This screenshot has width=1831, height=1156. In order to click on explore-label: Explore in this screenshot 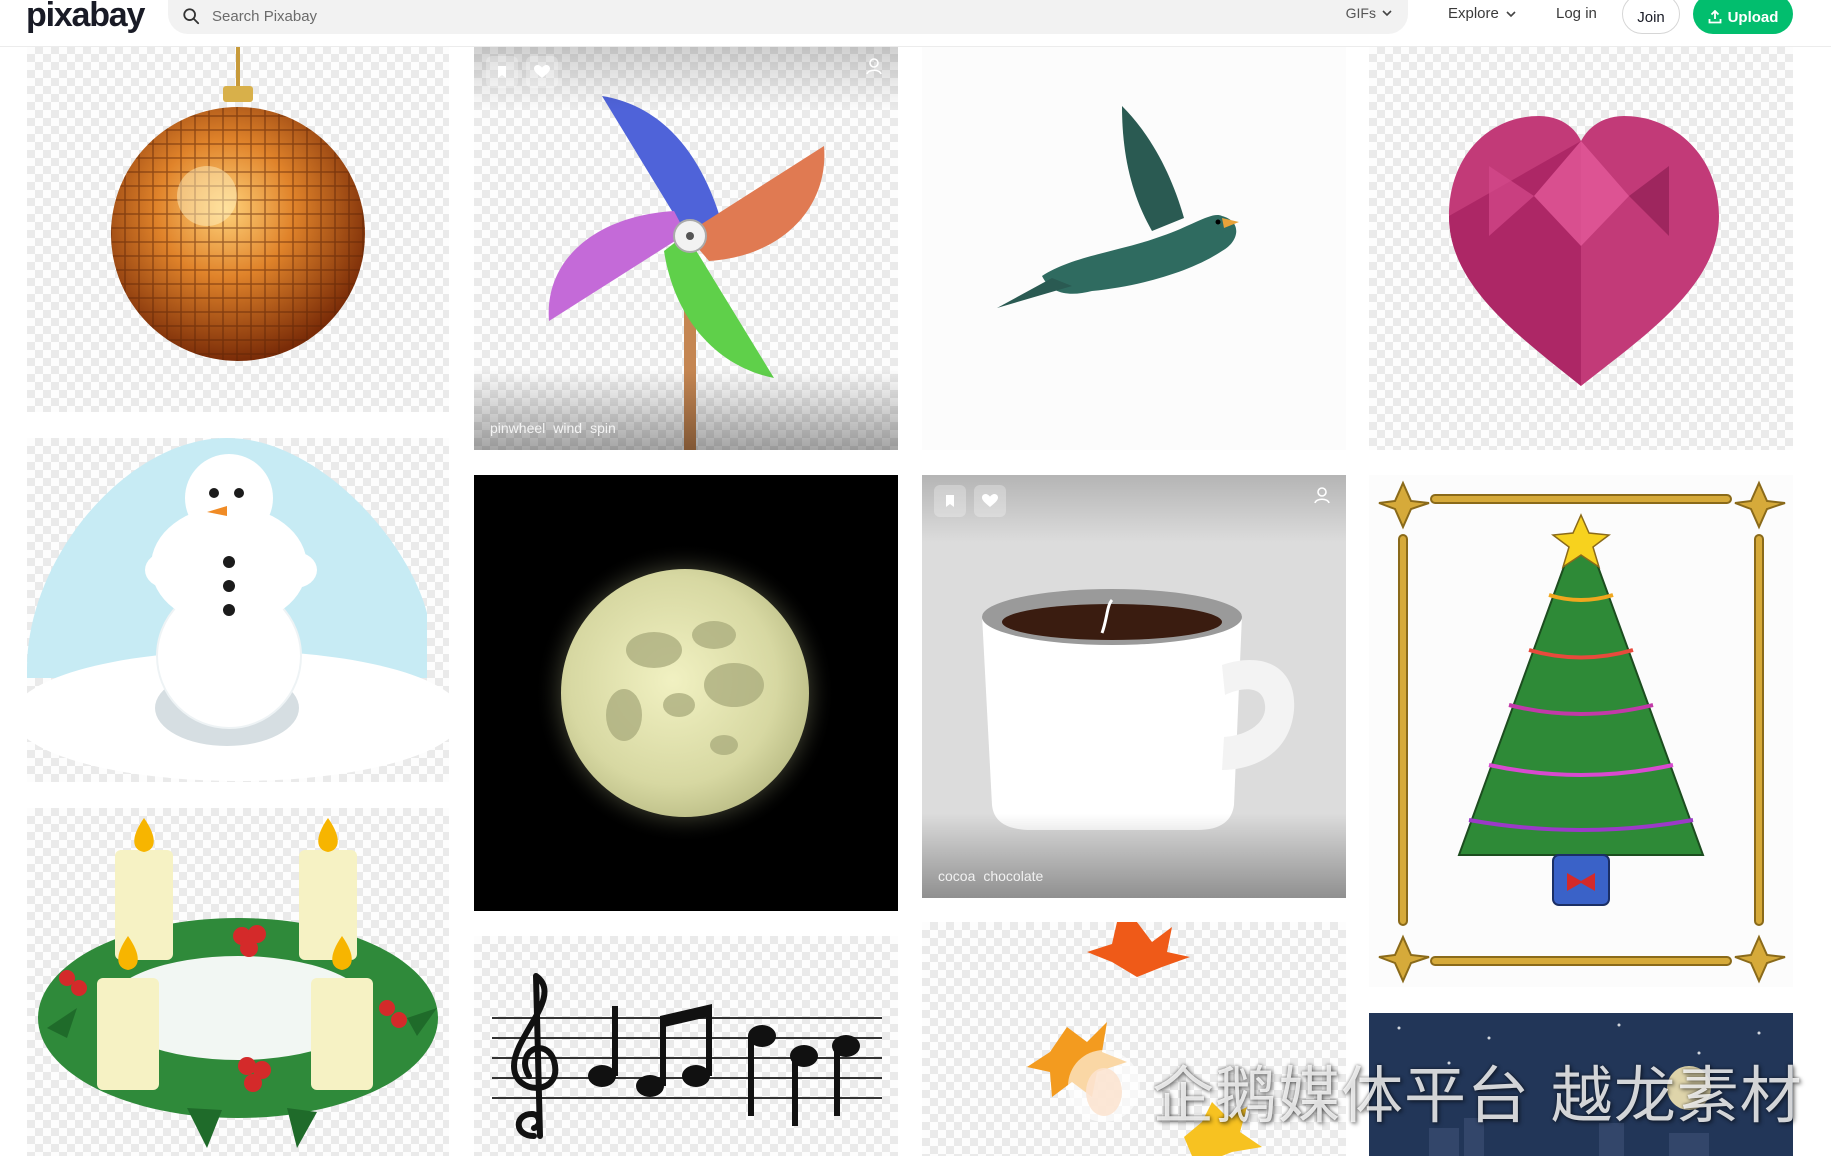, I will do `click(1473, 13)`.